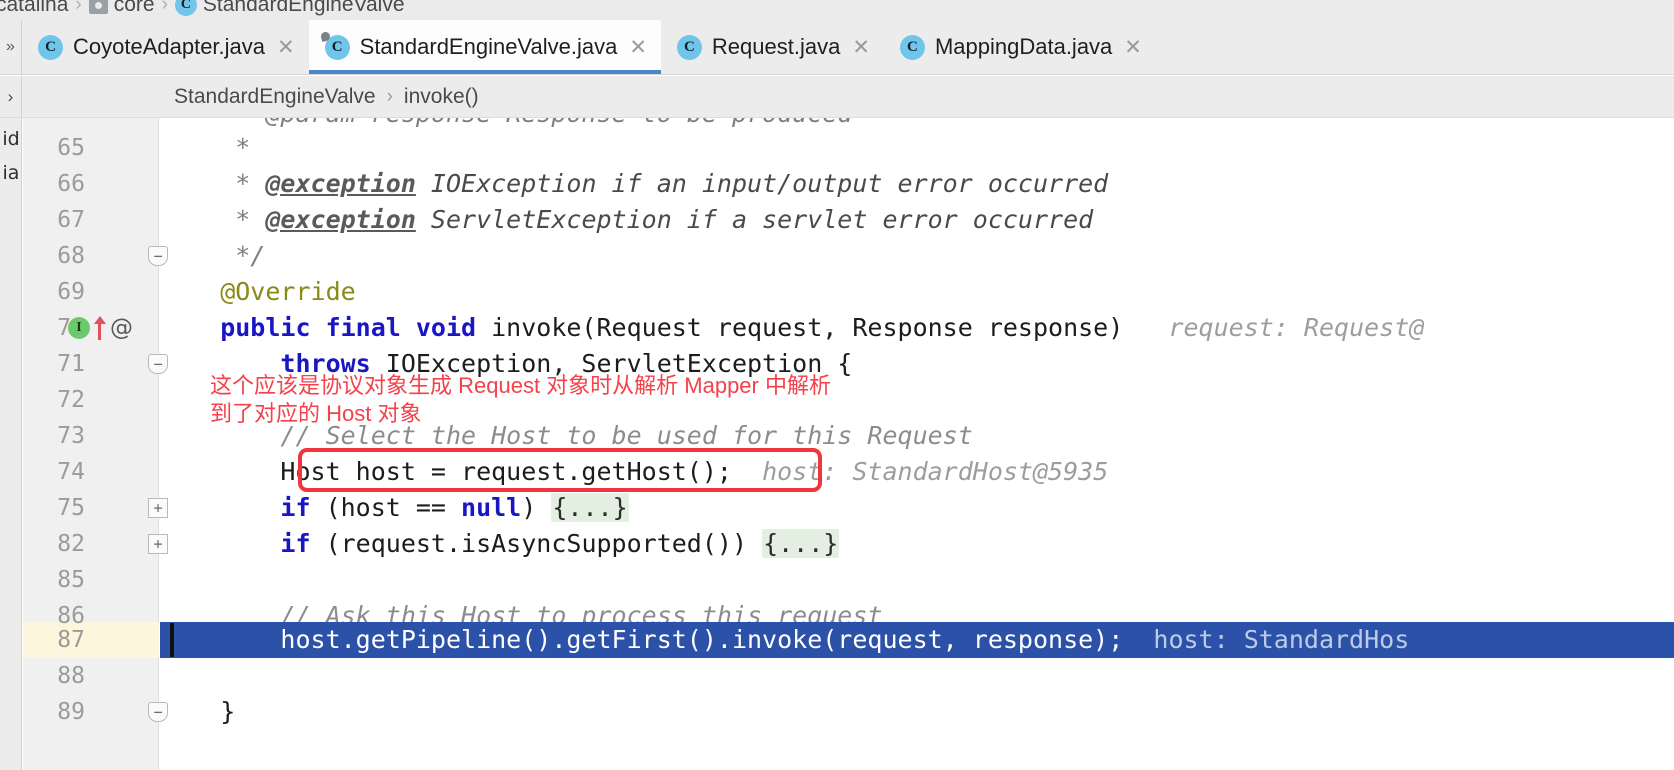 Image resolution: width=1674 pixels, height=770 pixels. I want to click on line-number-71: 71, so click(71, 364).